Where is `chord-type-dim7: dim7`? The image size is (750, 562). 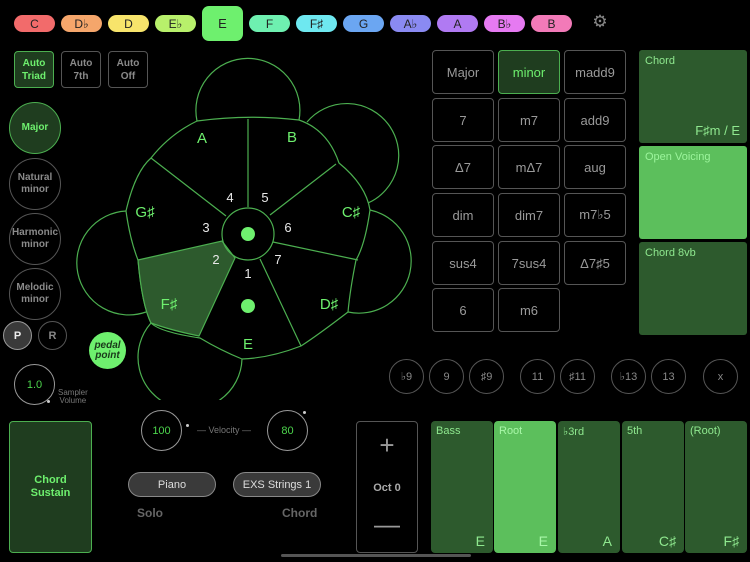
chord-type-dim7: dim7 is located at coordinates (529, 215).